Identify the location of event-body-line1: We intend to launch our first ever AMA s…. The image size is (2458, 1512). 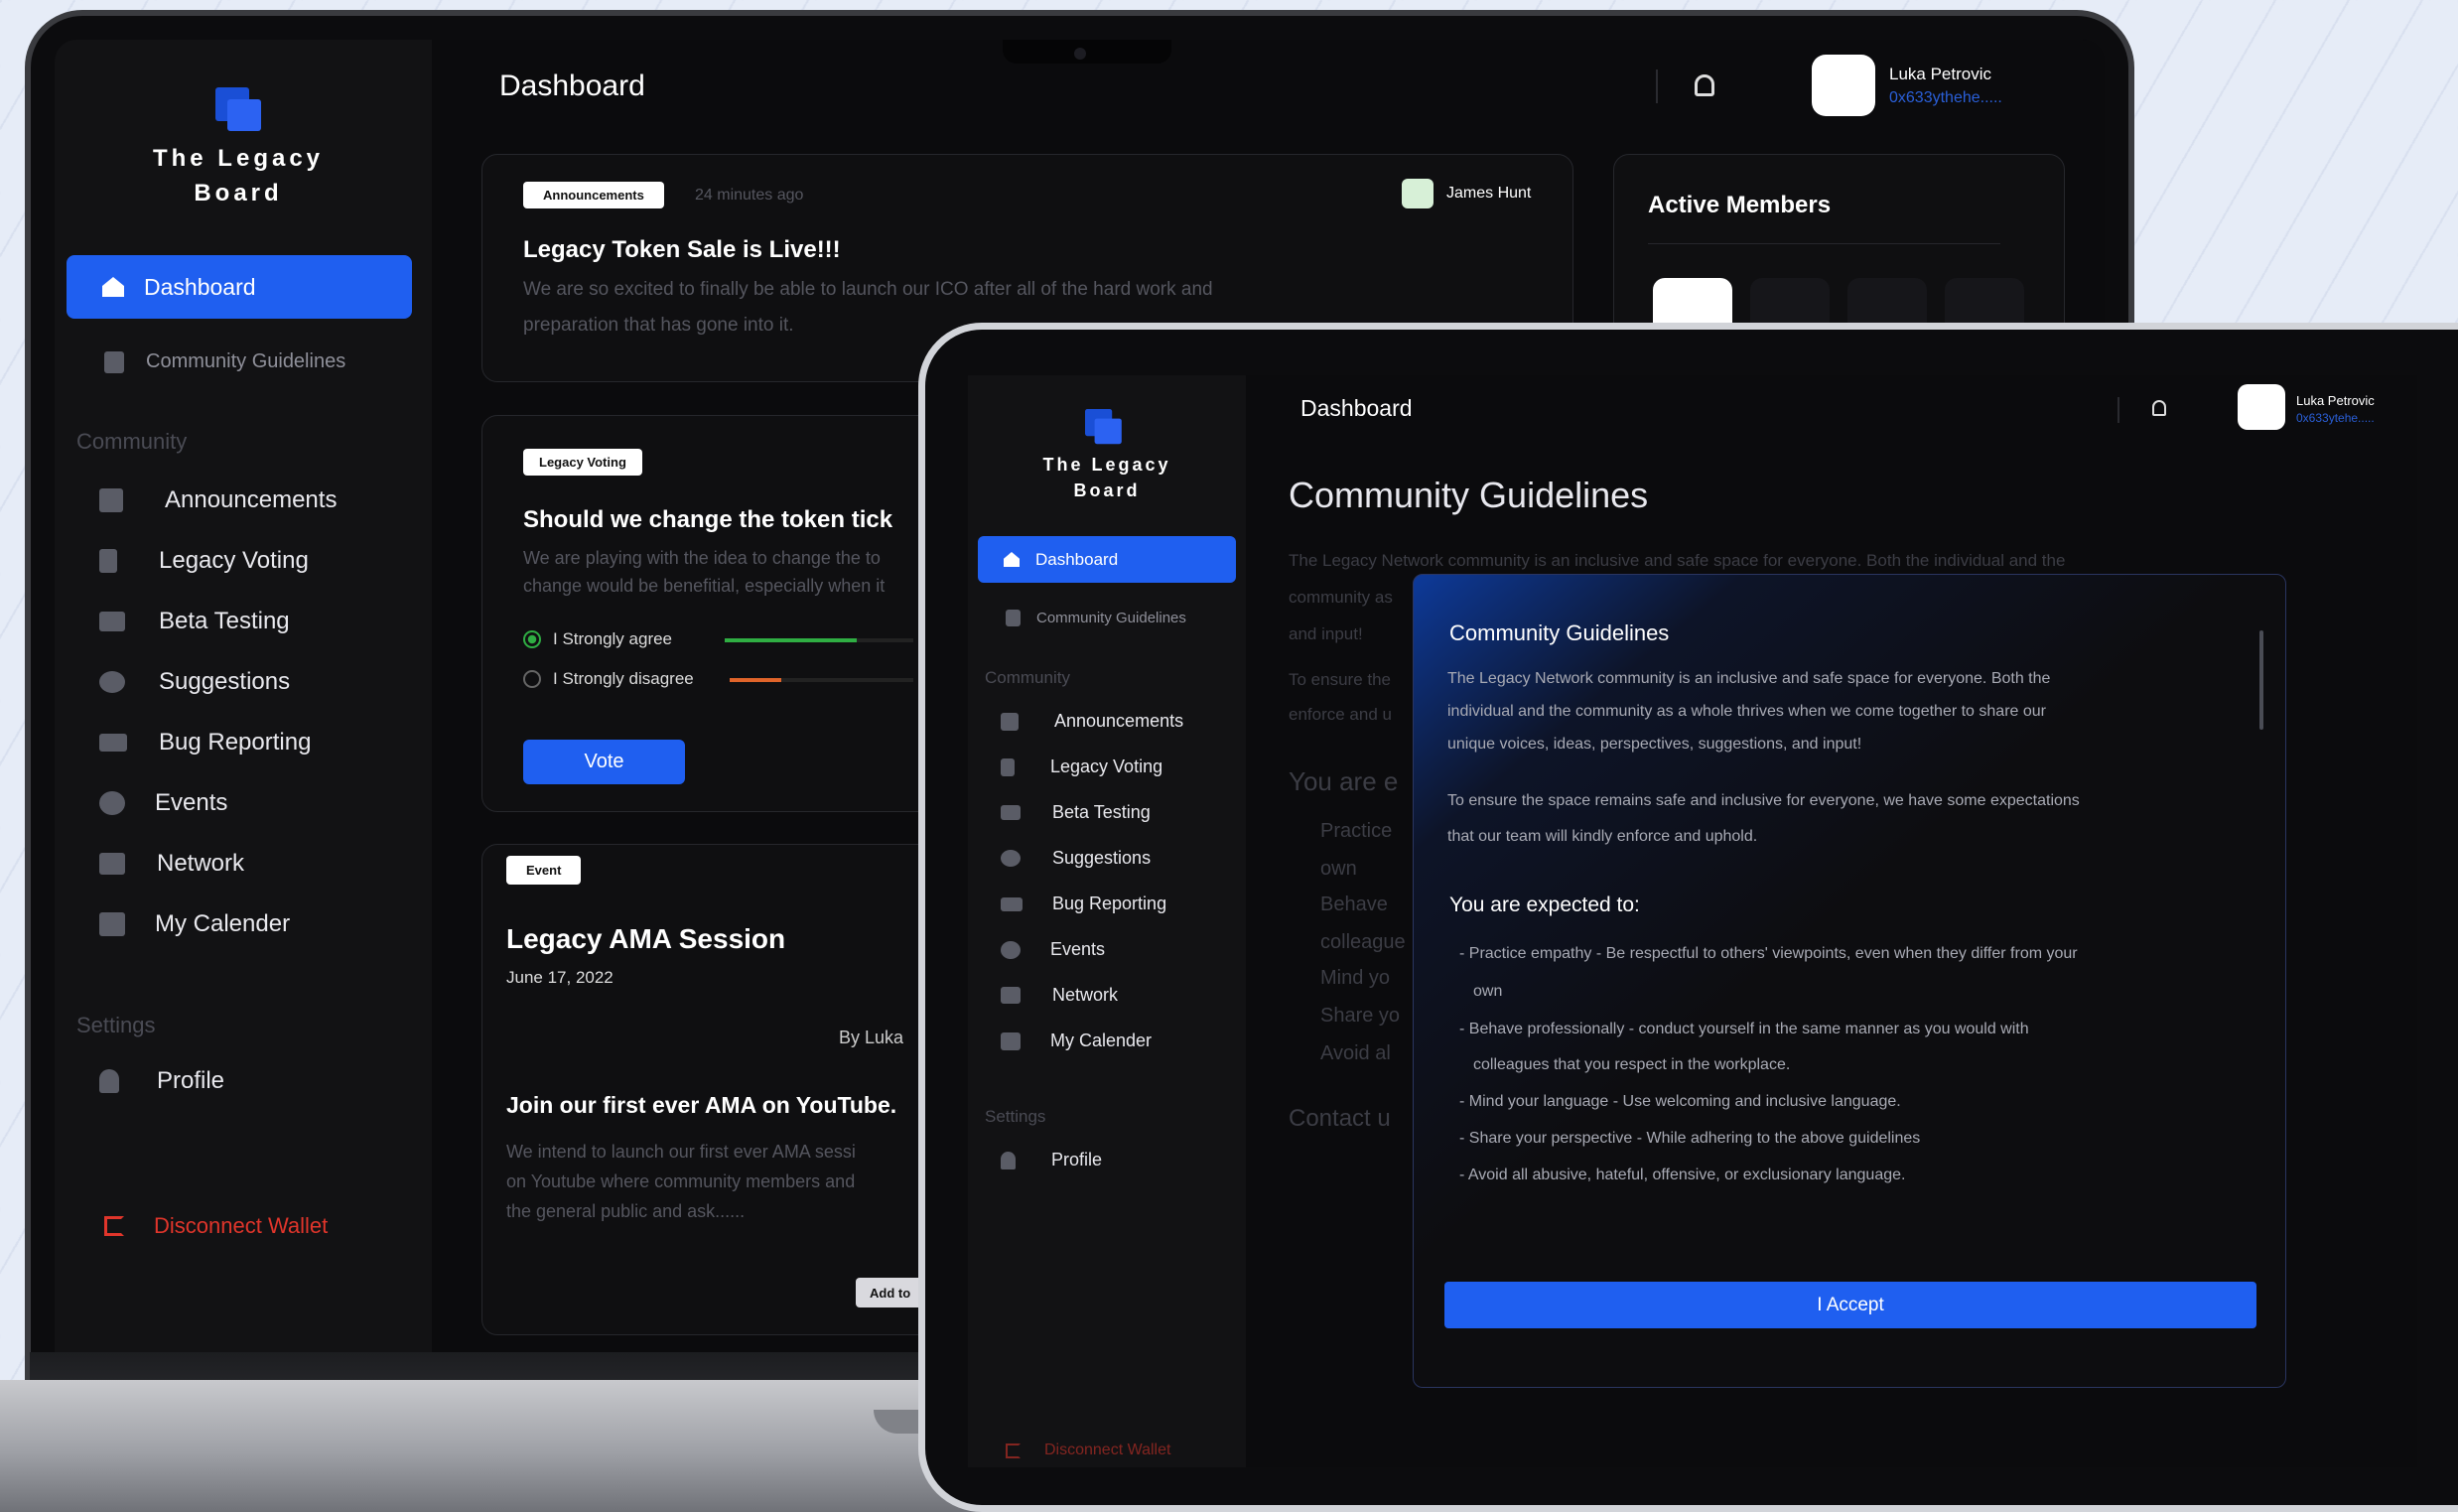
(681, 1152).